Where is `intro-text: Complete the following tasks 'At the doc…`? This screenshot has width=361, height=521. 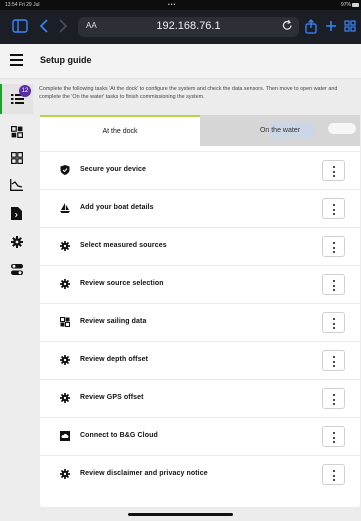
intro-text: Complete the following tasks 'At the doc… is located at coordinates (188, 93).